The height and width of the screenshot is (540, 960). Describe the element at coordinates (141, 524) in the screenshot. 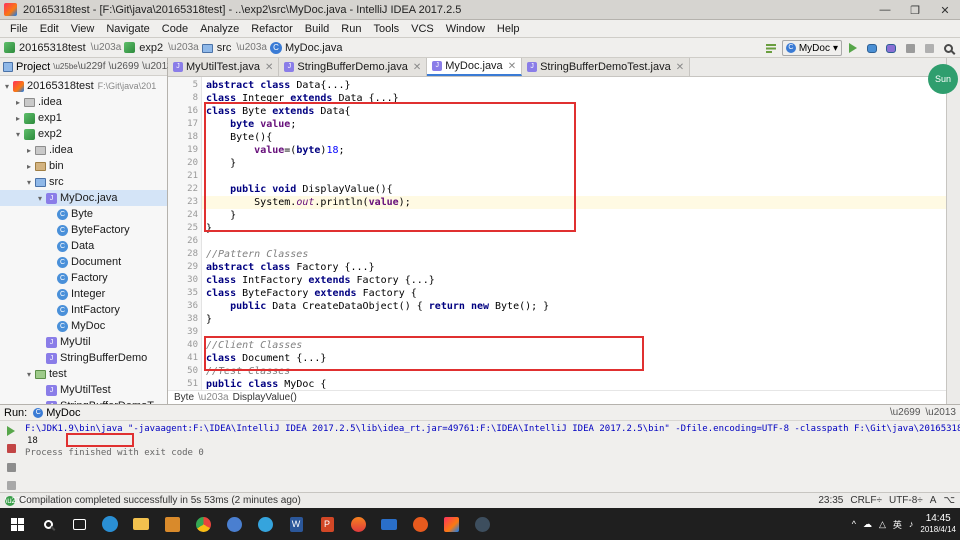

I see `file-explorer-icon` at that location.